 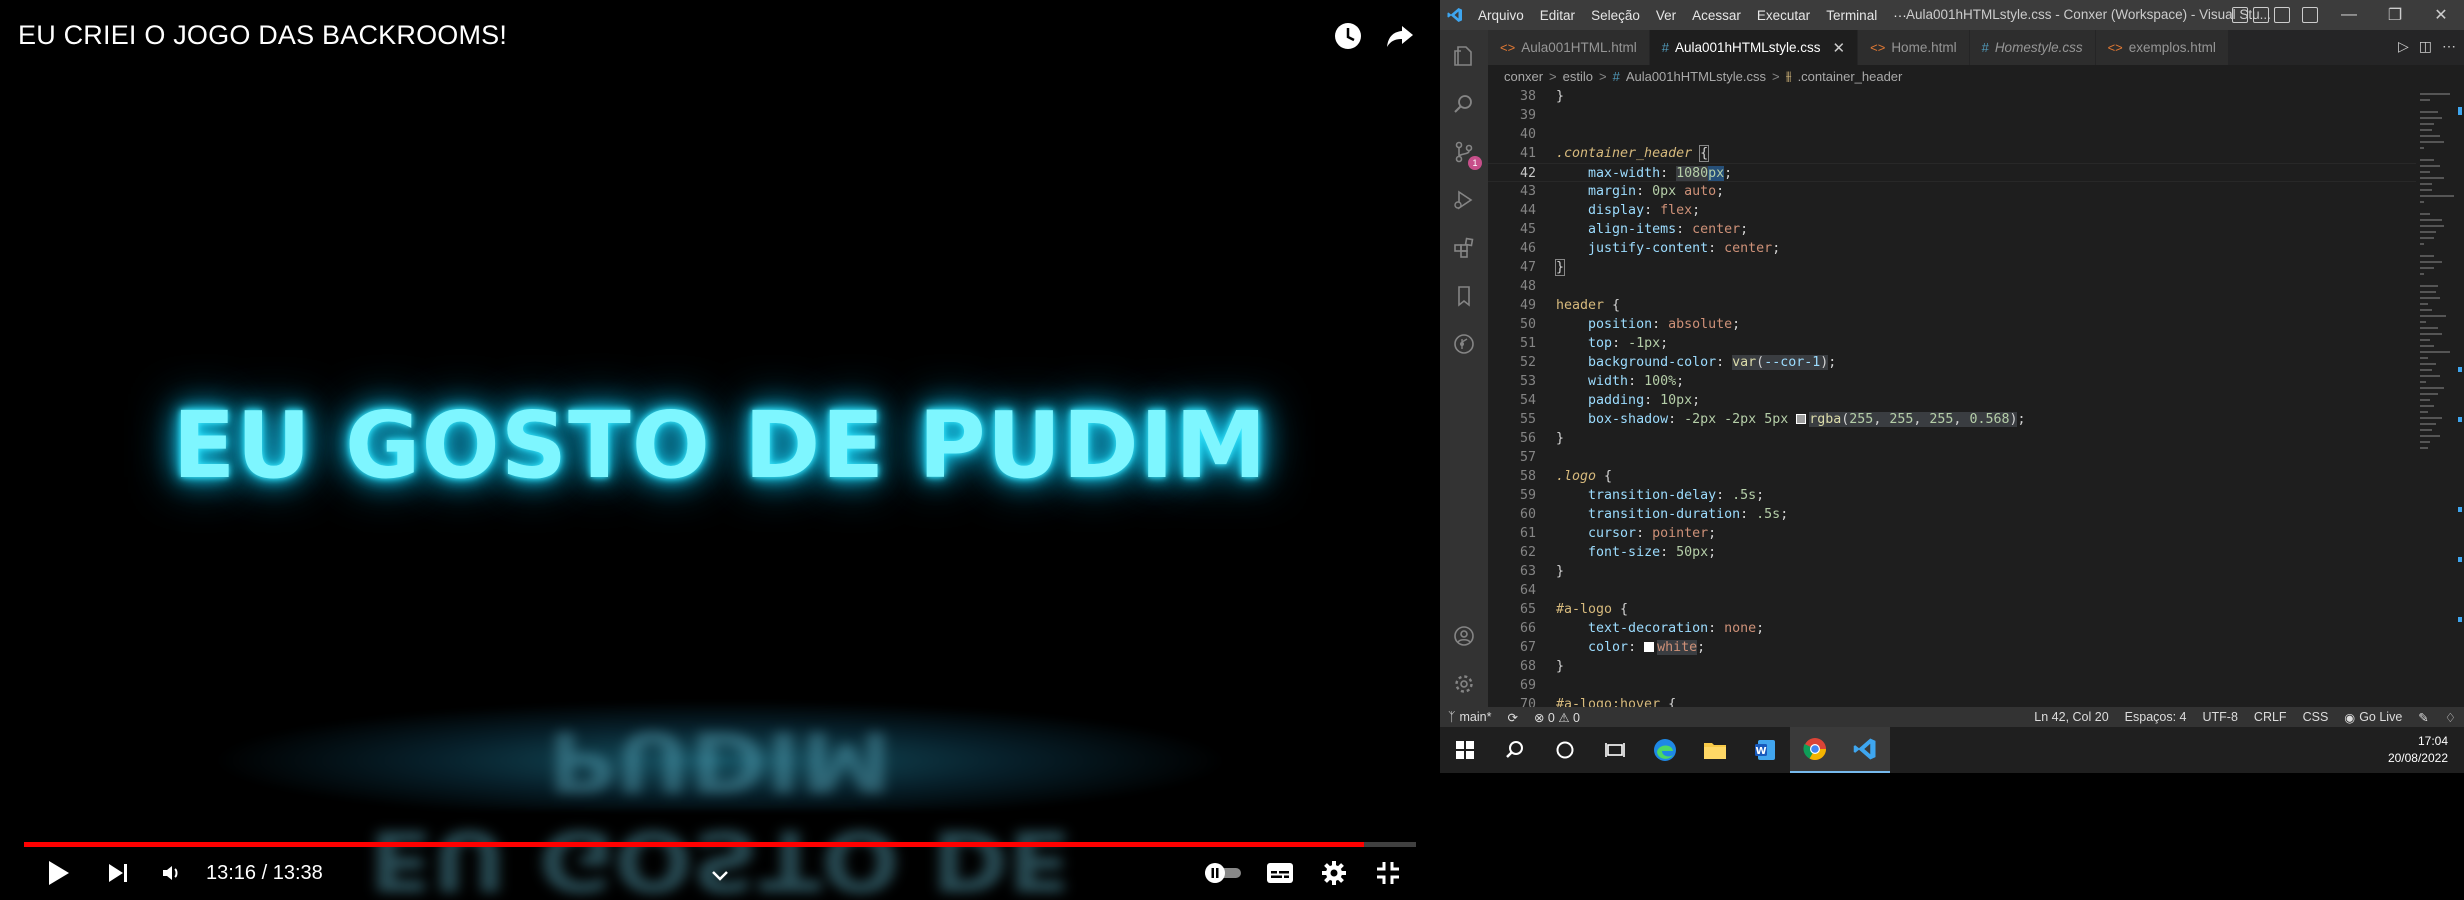 I want to click on scrollbar, so click(x=2460, y=397).